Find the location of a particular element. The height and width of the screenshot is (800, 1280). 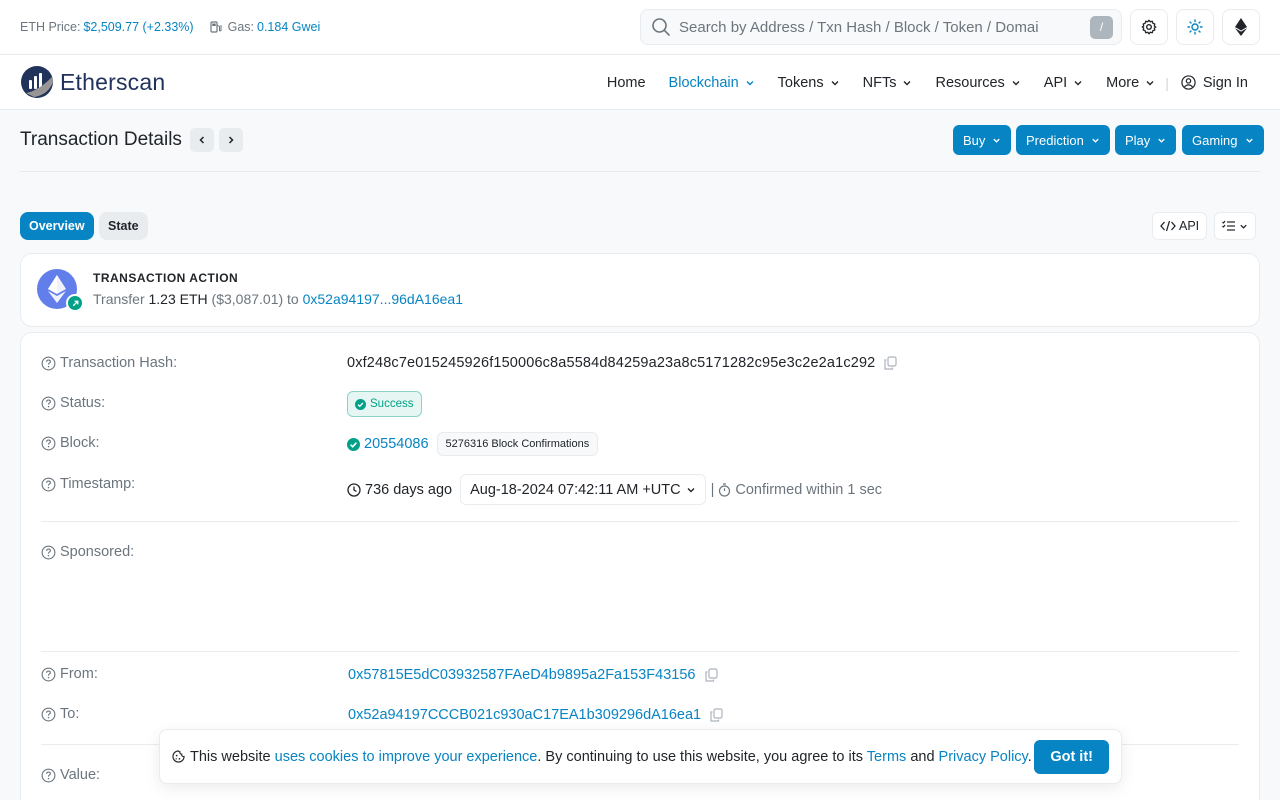

timestamp-format-select: Aug-18-2024 07:42:11 AM +UTC is located at coordinates (583, 489).